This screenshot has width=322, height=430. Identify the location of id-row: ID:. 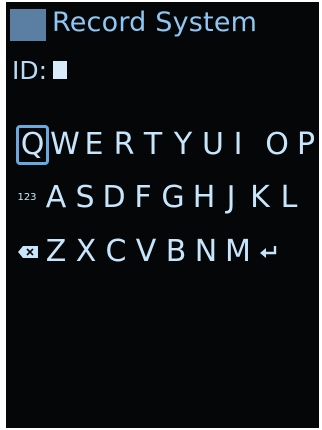
(40, 70).